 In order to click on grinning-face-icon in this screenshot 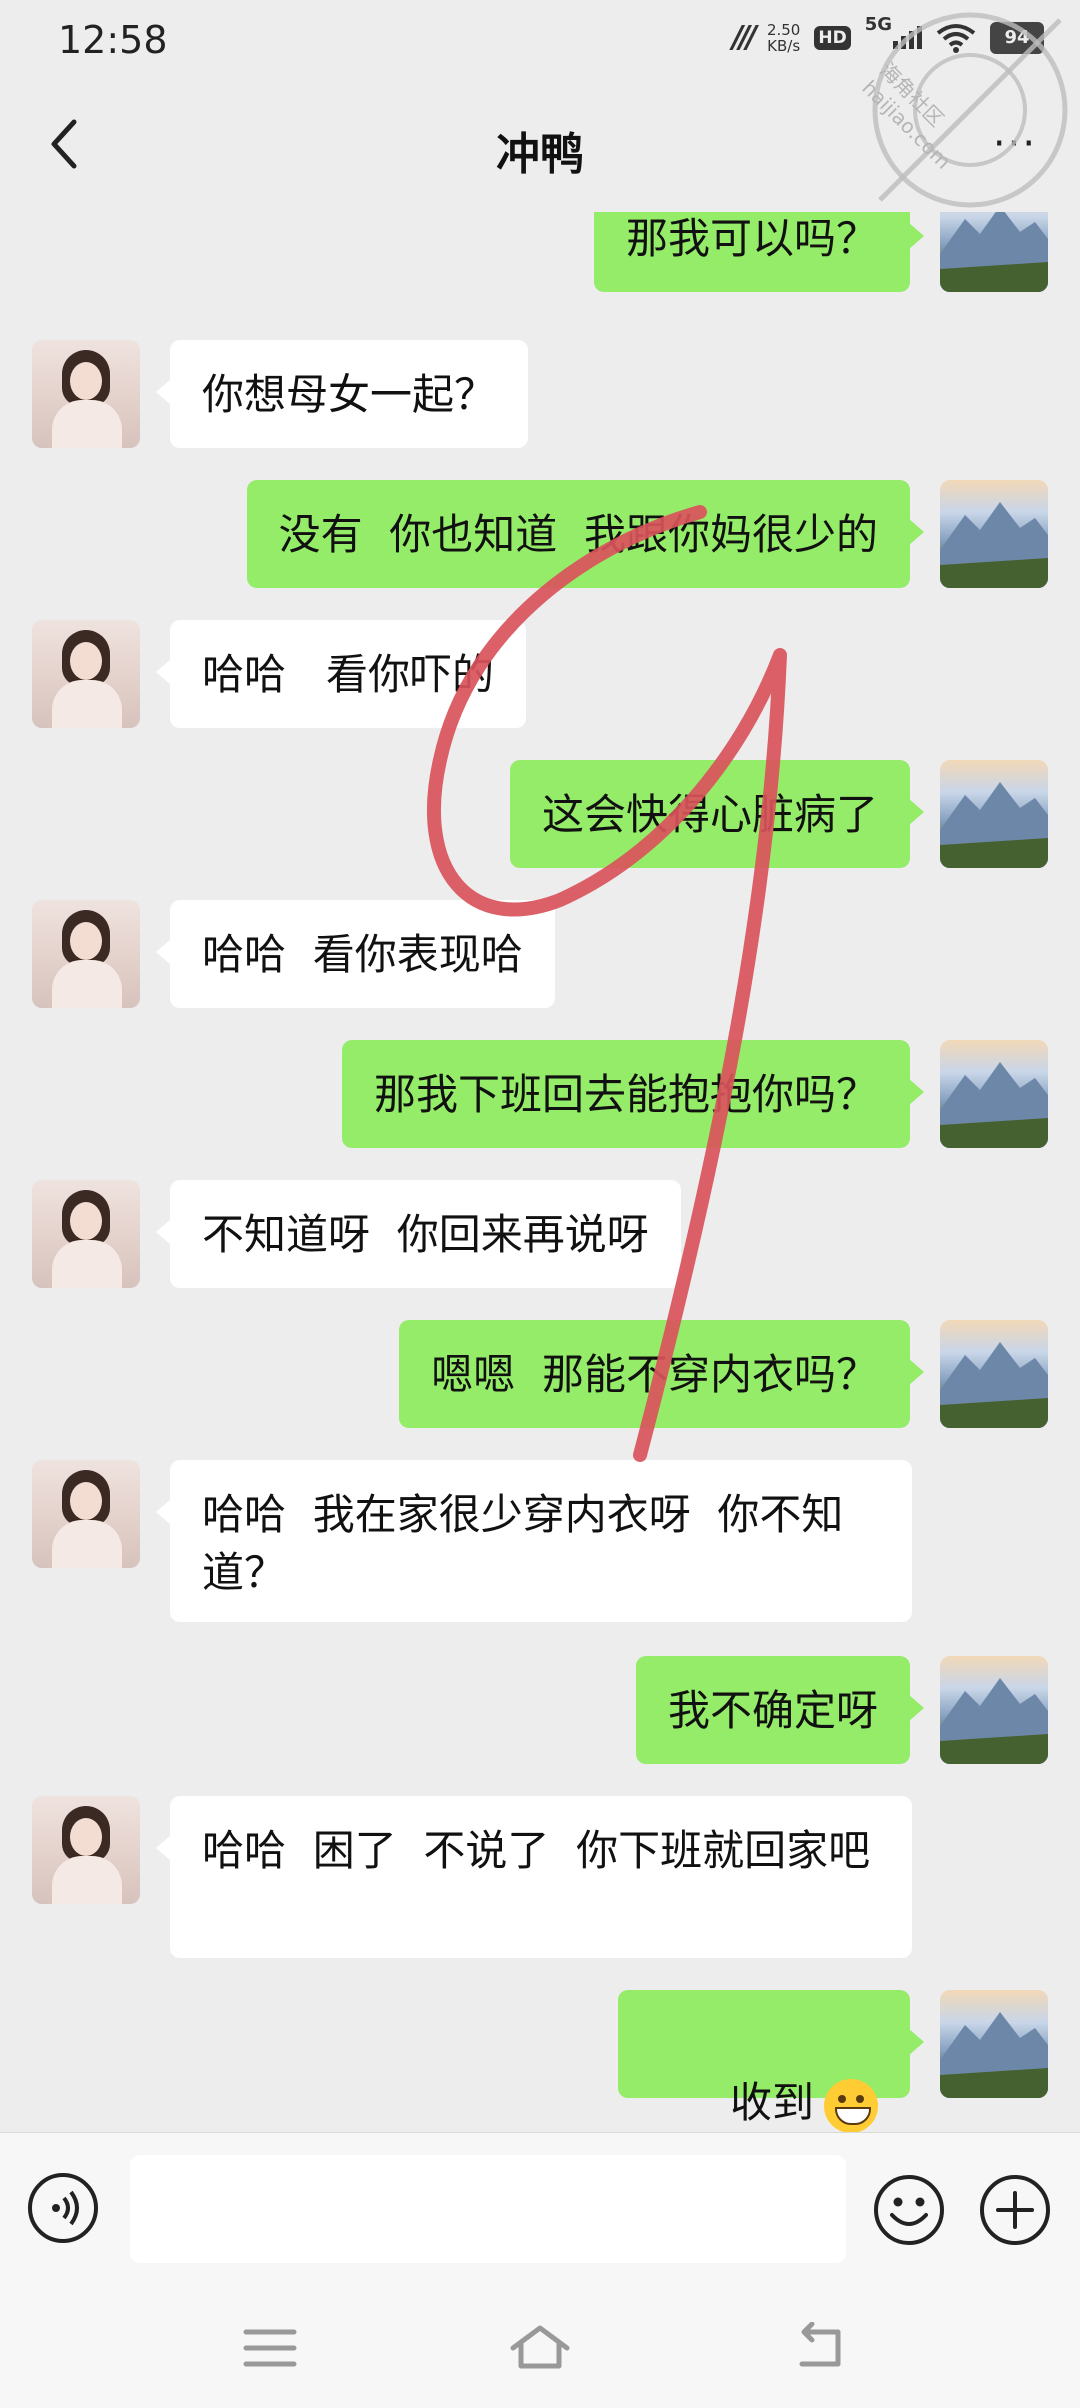, I will do `click(851, 2105)`.